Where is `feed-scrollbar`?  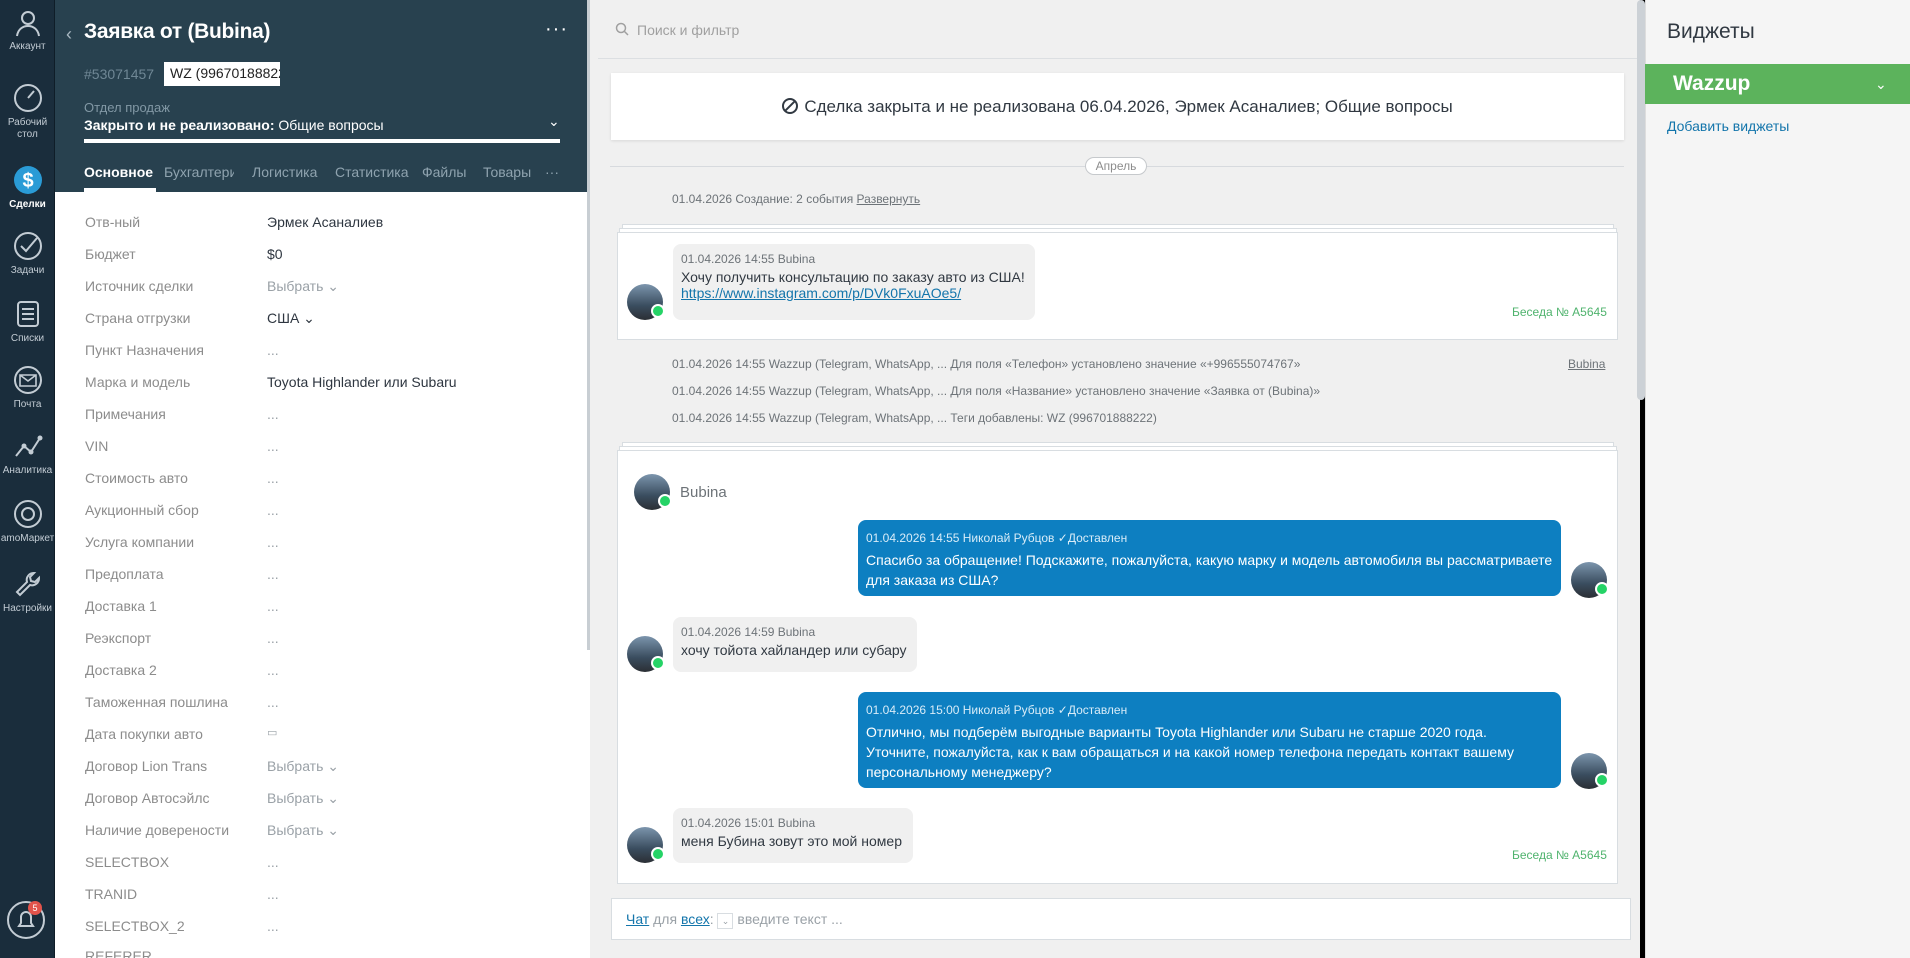 feed-scrollbar is located at coordinates (1641, 200).